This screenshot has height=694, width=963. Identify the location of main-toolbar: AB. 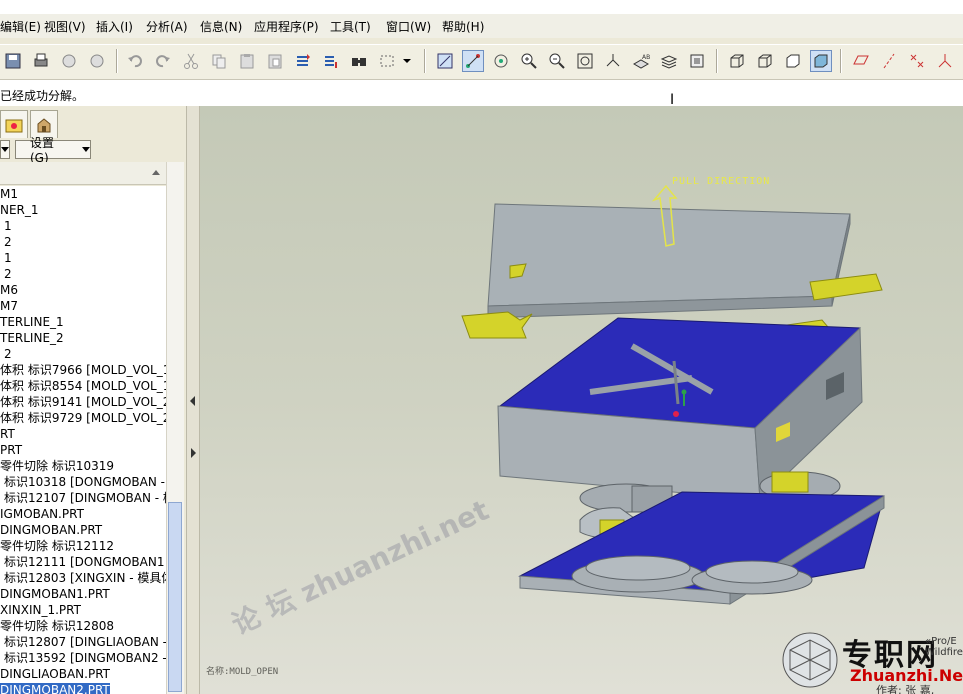
(481, 62).